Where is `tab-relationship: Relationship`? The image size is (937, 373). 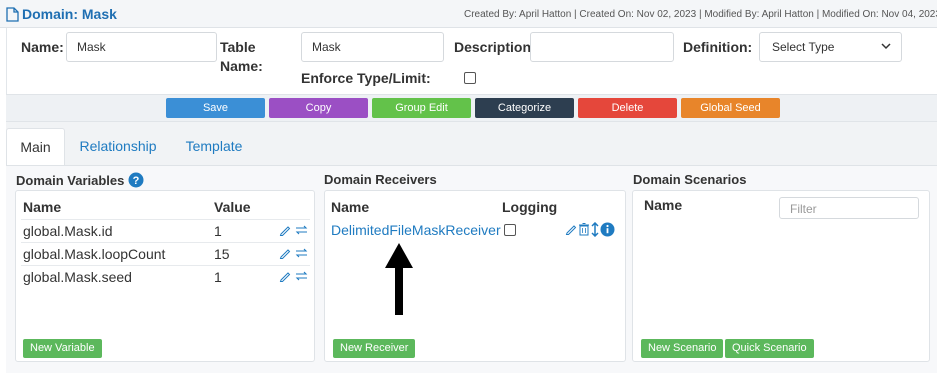
tab-relationship: Relationship is located at coordinates (118, 146).